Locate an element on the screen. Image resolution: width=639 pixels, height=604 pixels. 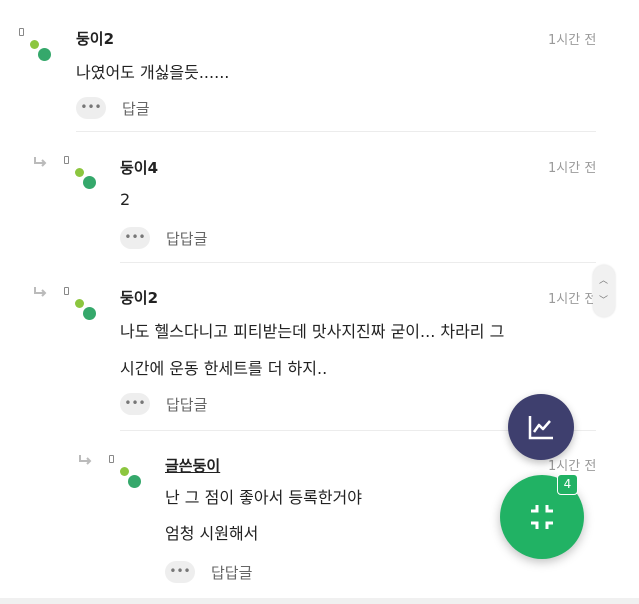
trend-chart-icon is located at coordinates (540, 428).